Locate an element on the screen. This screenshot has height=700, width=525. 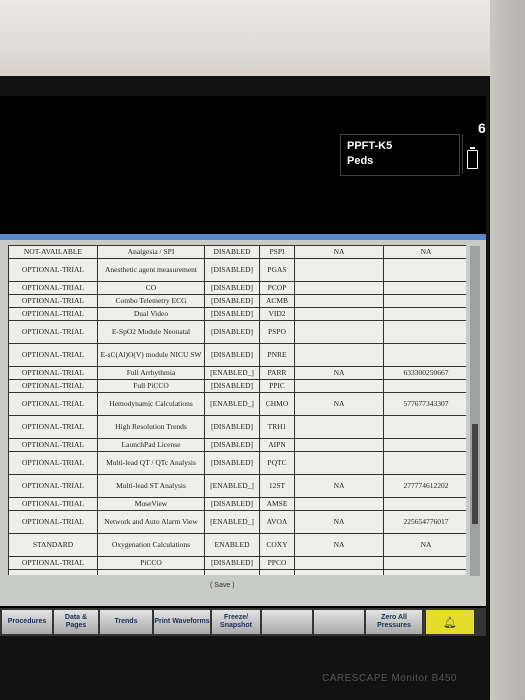
alarm-silence-button: 🔔︎ is located at coordinates (450, 622).